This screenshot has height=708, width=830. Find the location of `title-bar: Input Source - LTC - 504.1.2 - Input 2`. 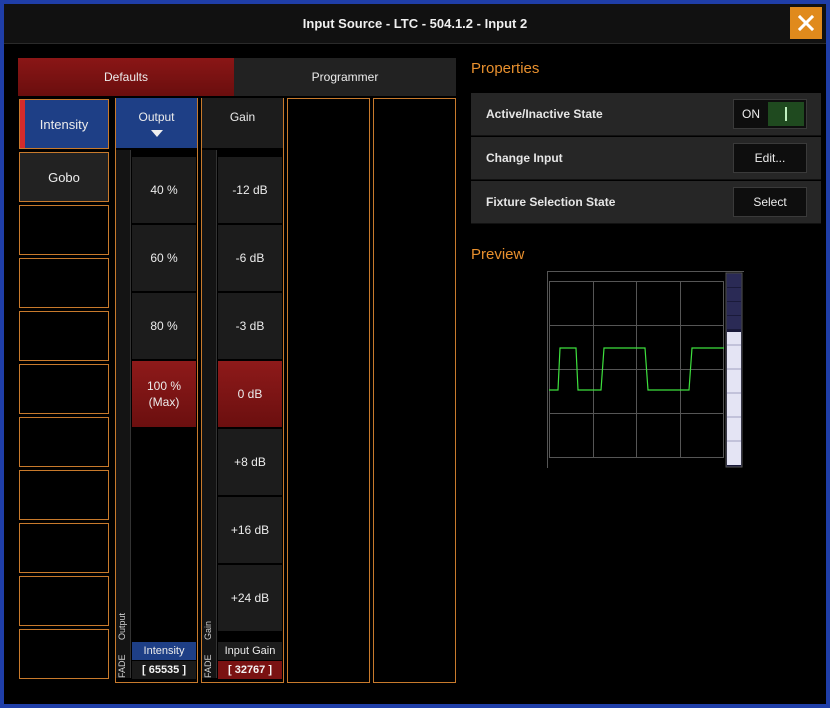

title-bar: Input Source - LTC - 504.1.2 - Input 2 is located at coordinates (415, 24).